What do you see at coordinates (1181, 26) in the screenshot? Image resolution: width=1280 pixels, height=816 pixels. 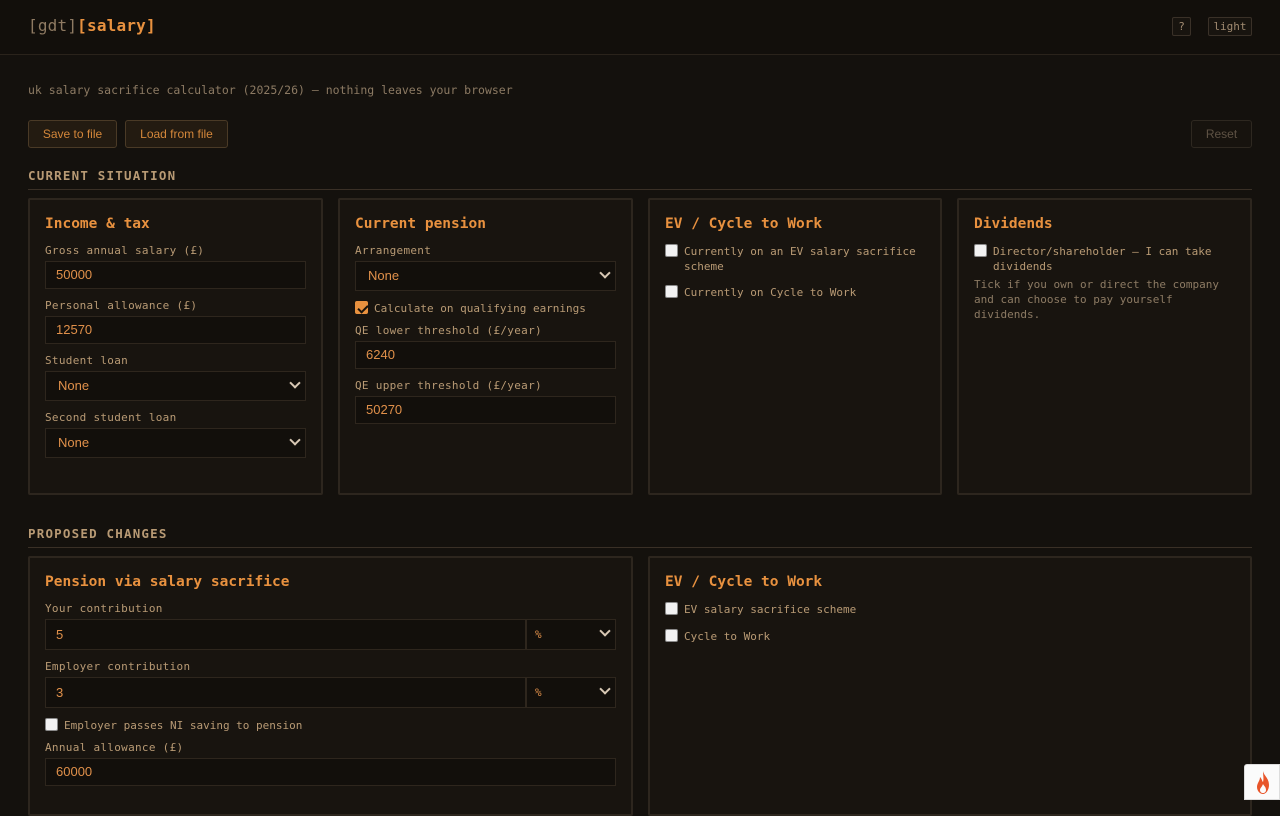 I see `help-button: ?` at bounding box center [1181, 26].